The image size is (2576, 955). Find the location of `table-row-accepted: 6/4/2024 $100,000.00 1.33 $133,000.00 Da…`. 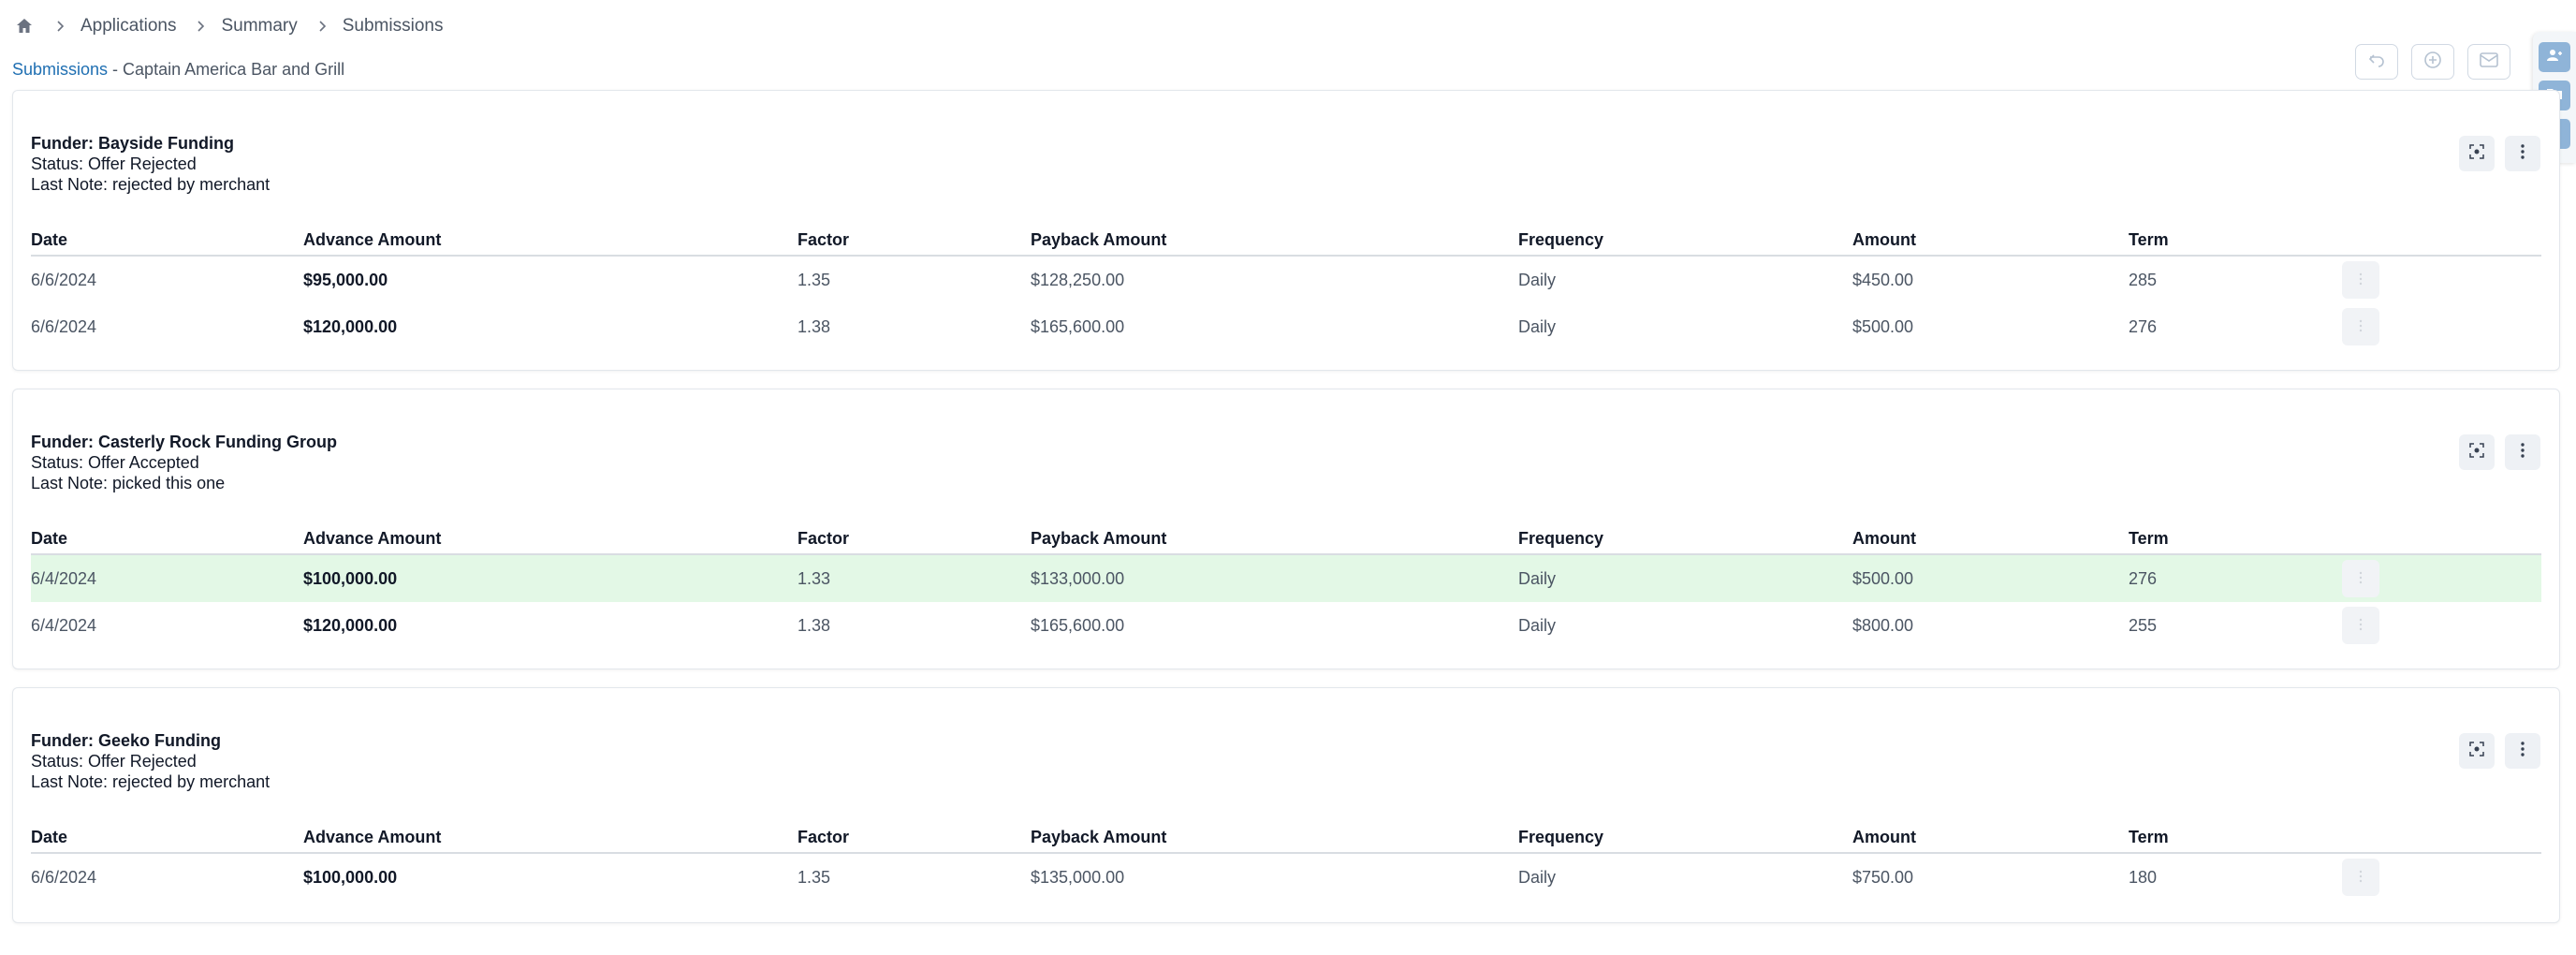

table-row-accepted: 6/4/2024 $100,000.00 1.33 $133,000.00 Da… is located at coordinates (1286, 578).